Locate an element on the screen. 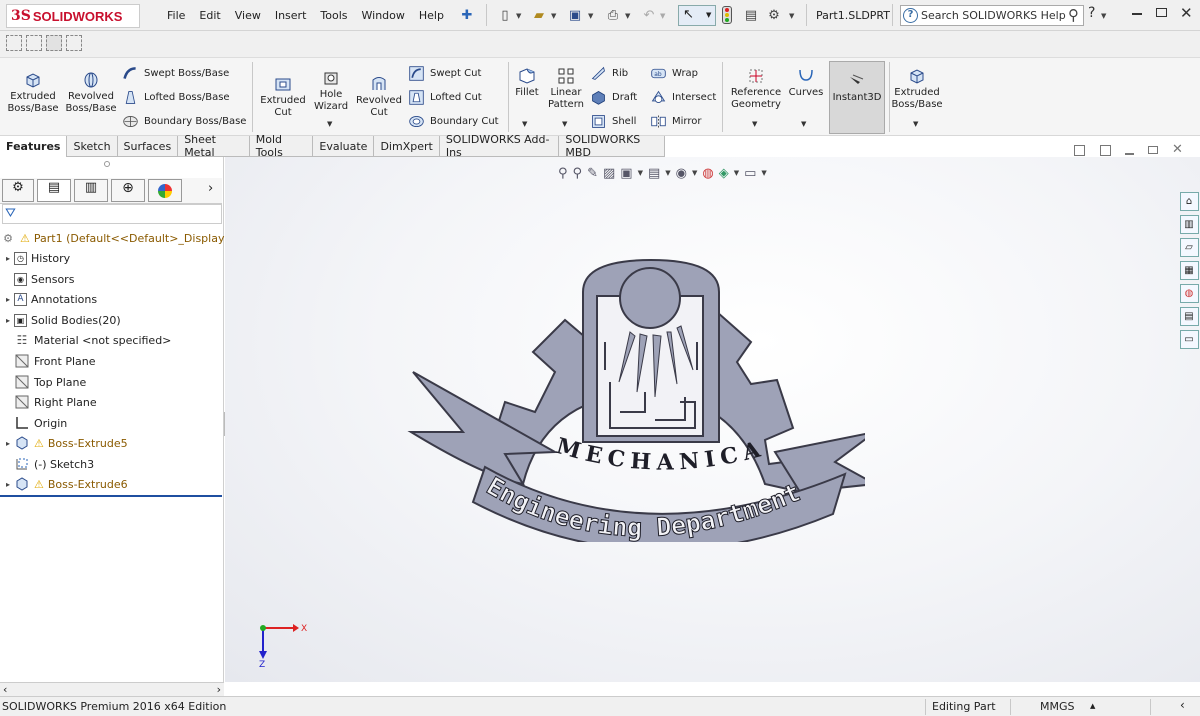 The image size is (1200, 716). menu-file: File is located at coordinates (176, 15).